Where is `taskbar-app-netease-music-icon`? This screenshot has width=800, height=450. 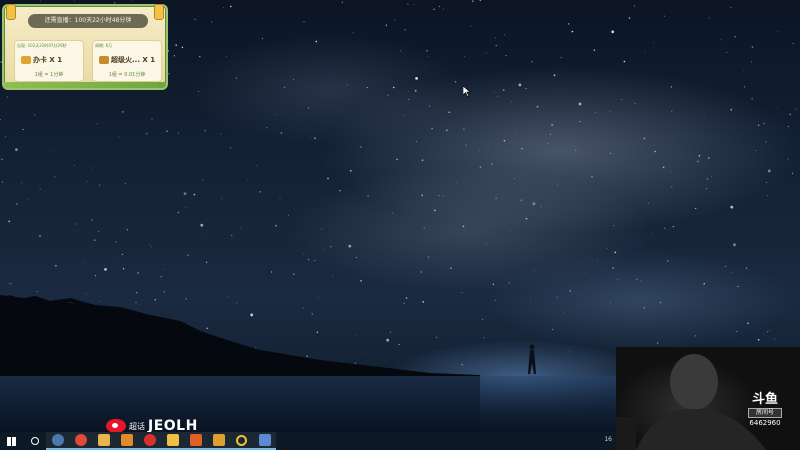 taskbar-app-netease-music-icon is located at coordinates (149, 441).